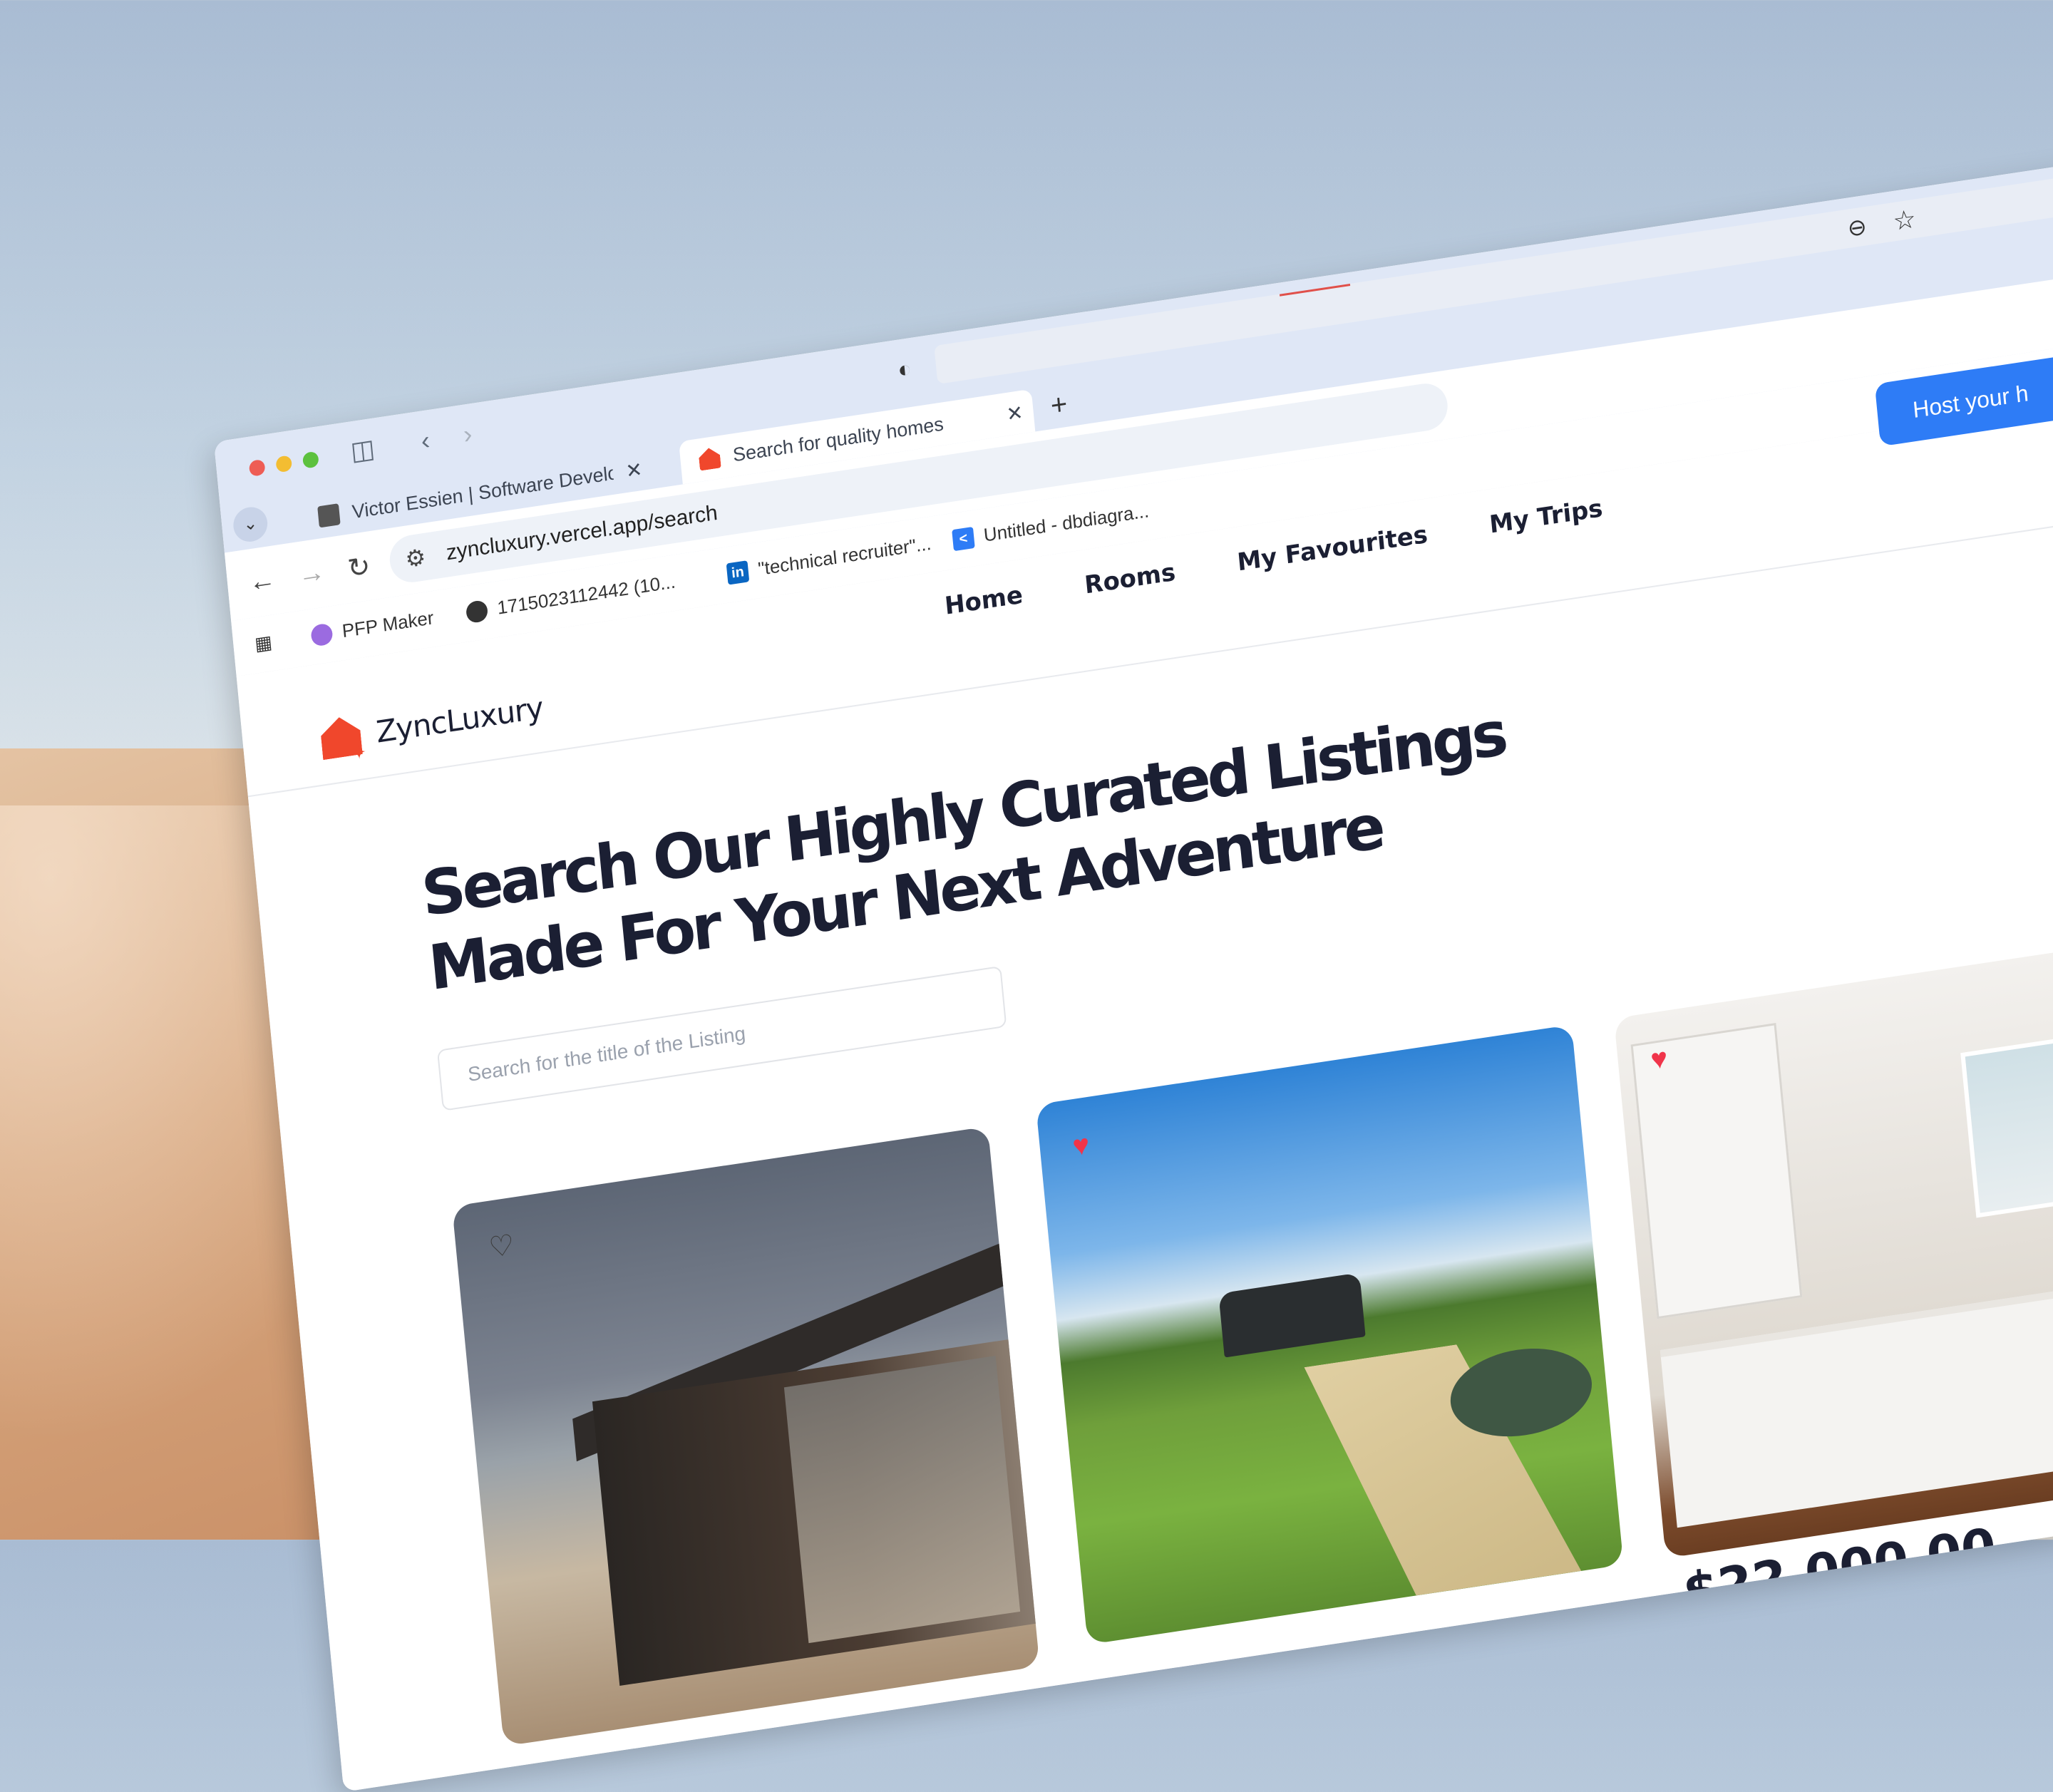  What do you see at coordinates (425, 440) in the screenshot?
I see `back-arrow-icon: ‹` at bounding box center [425, 440].